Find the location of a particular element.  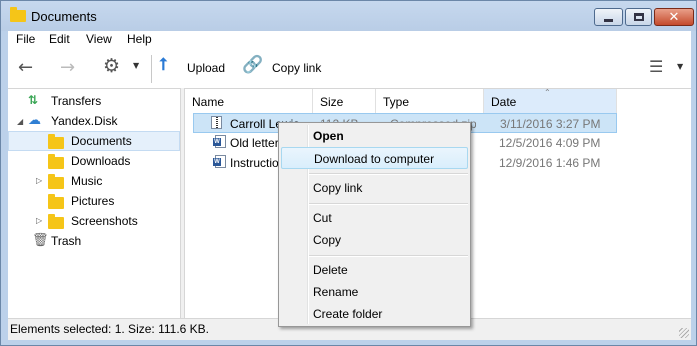

sidebar-item-documents: Documents is located at coordinates (94, 141).